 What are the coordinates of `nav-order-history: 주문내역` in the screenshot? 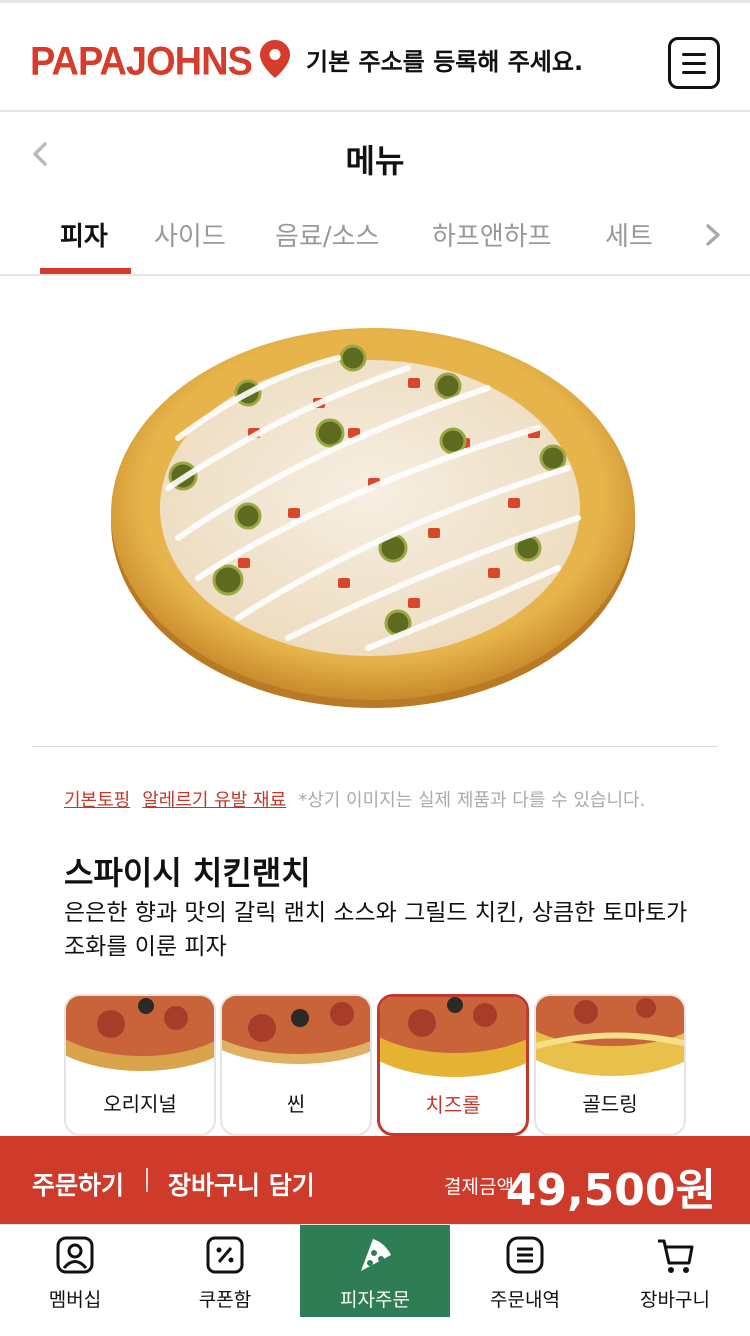 It's located at (525, 1271).